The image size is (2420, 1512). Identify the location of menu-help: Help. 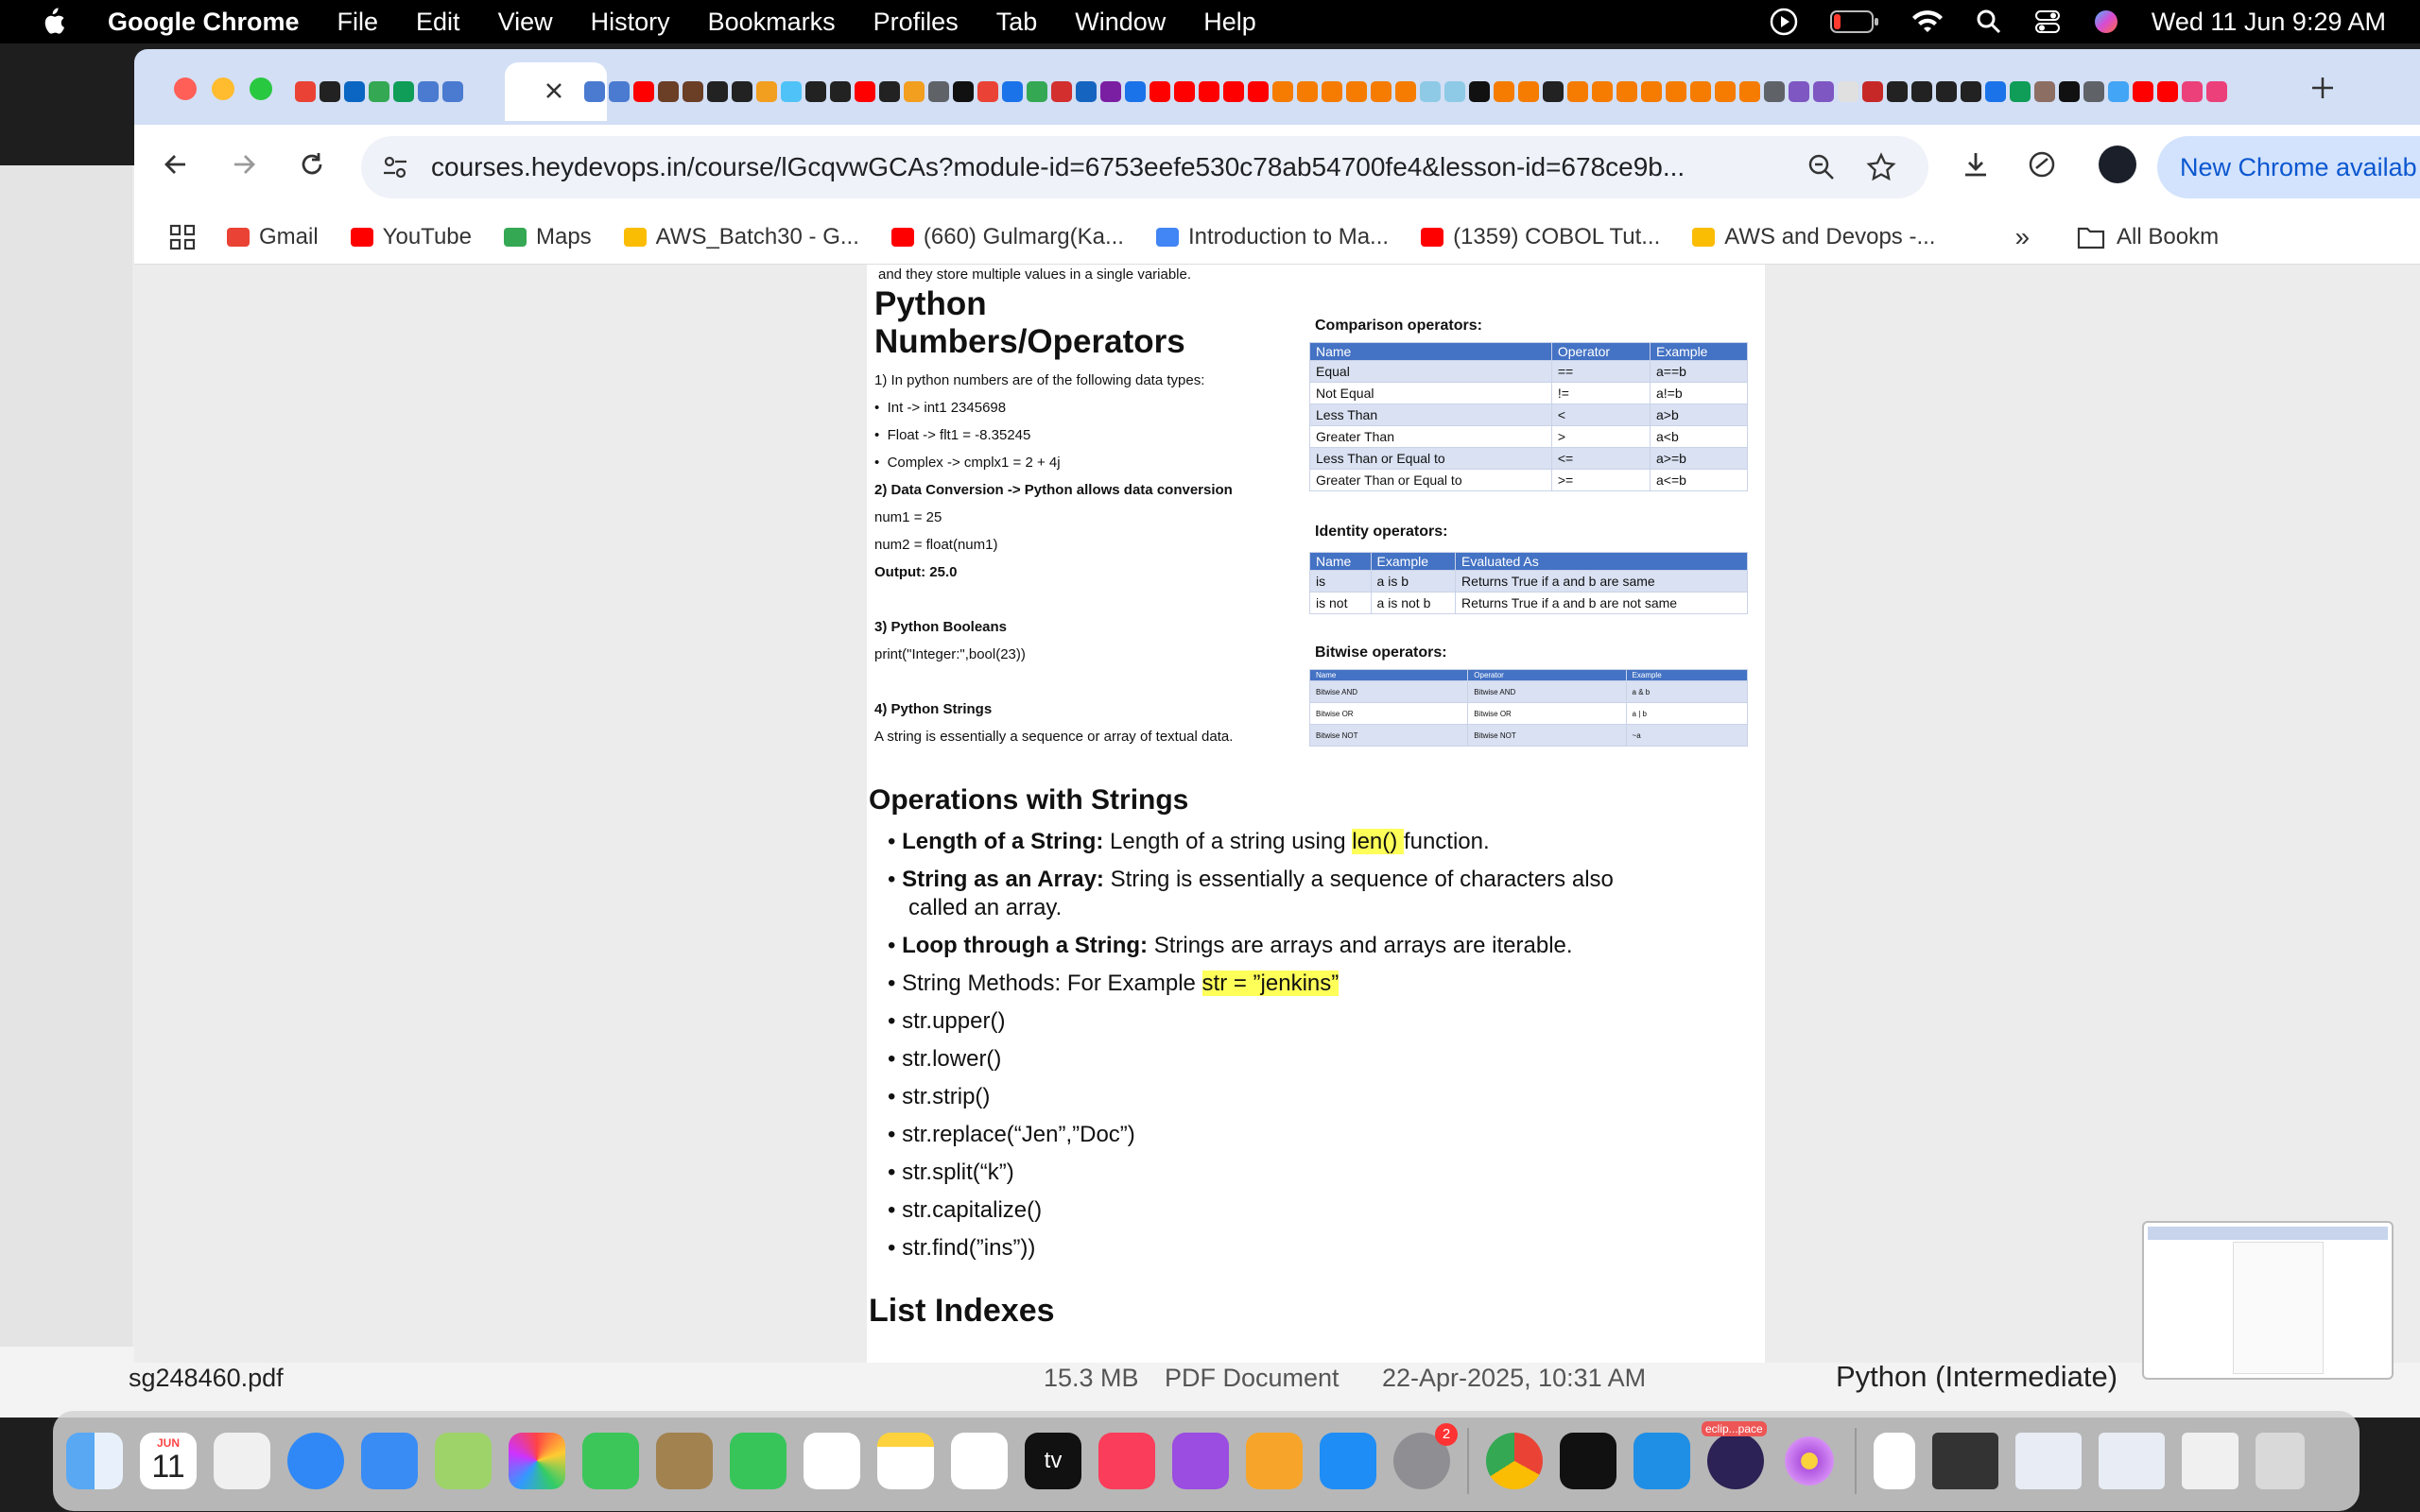
(1229, 22).